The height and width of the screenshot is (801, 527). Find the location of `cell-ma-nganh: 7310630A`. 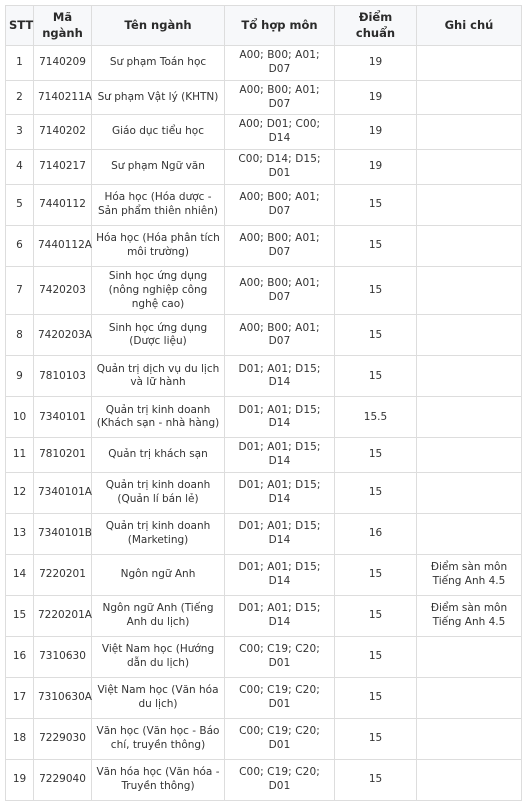

cell-ma-nganh: 7310630A is located at coordinates (62, 698).